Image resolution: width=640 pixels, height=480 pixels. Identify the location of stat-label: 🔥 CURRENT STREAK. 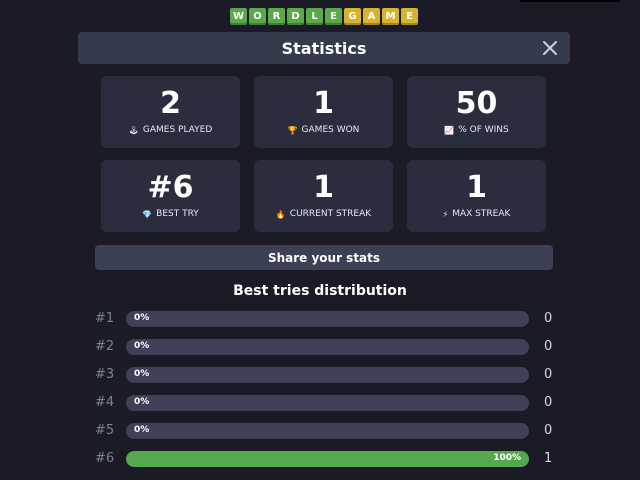
(323, 214).